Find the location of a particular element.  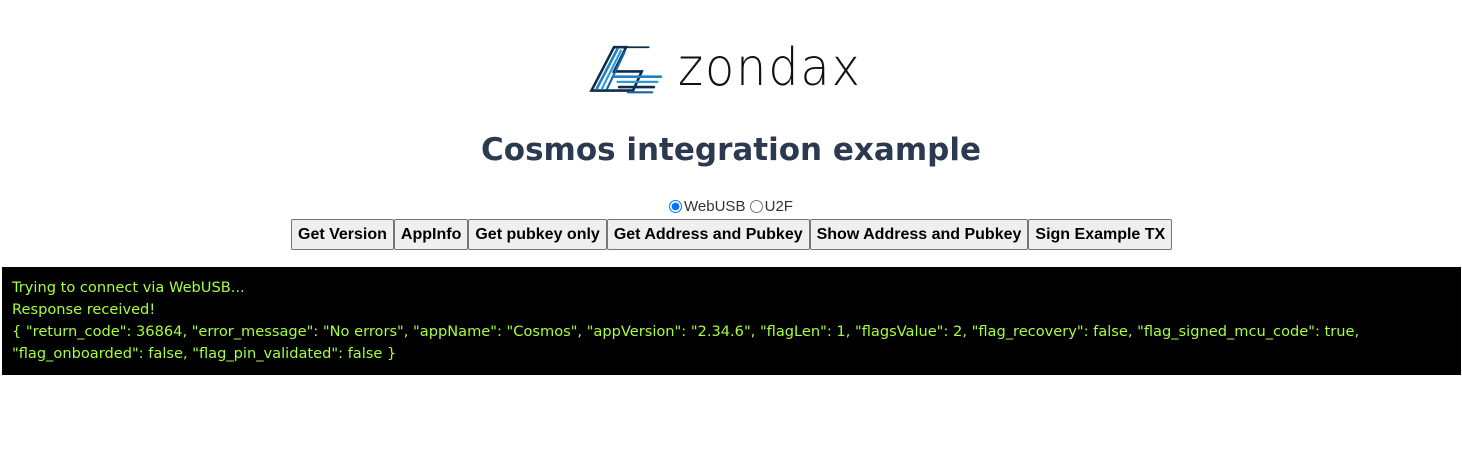

get-address-and-pubkey-button: Get Address and Pubkey is located at coordinates (708, 234).